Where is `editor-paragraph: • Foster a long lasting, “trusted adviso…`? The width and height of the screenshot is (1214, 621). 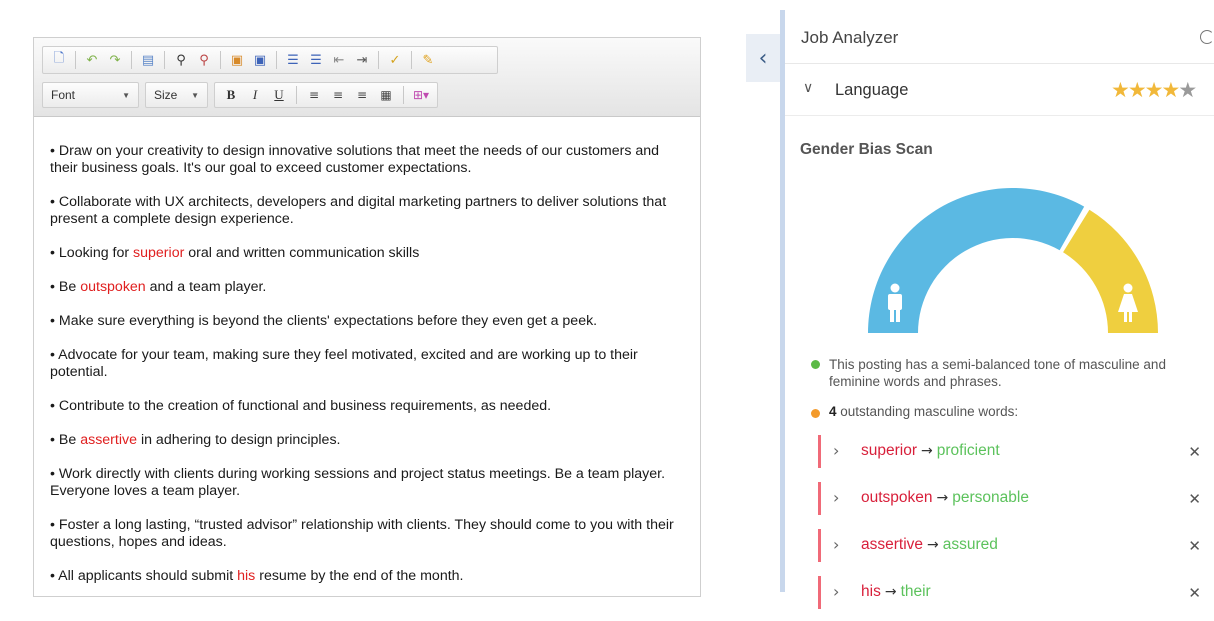 editor-paragraph: • Foster a long lasting, “trusted adviso… is located at coordinates (367, 534).